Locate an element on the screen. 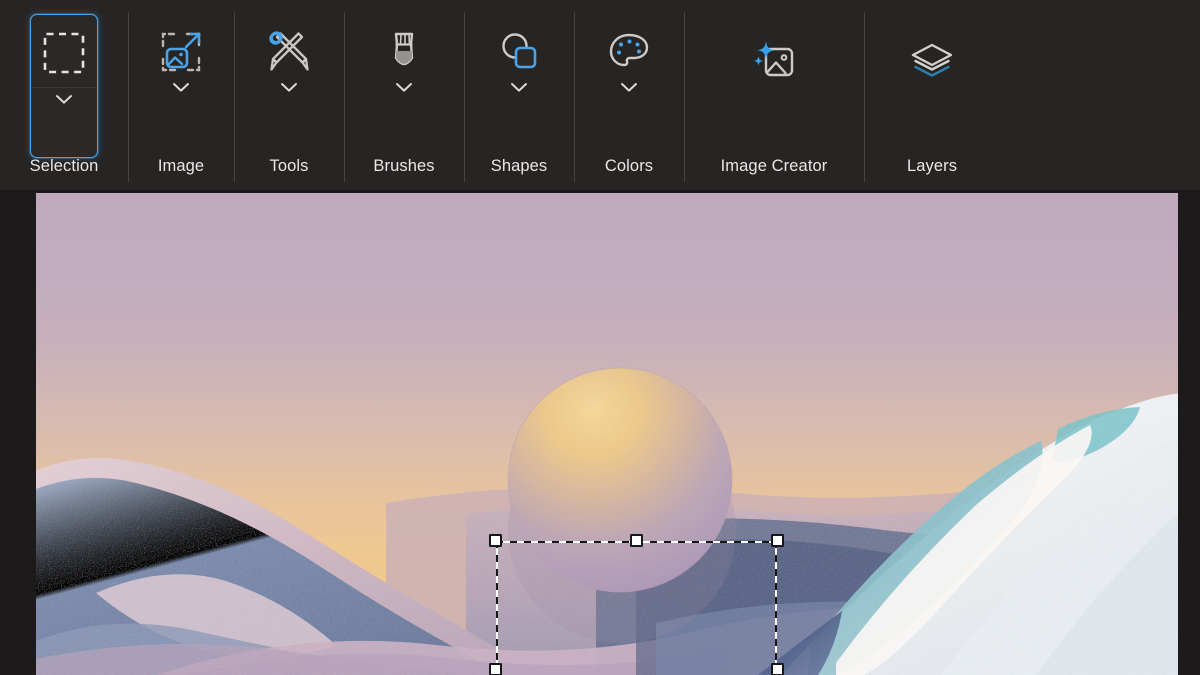  ribbon-group-label-selection: Selection is located at coordinates (64, 165).